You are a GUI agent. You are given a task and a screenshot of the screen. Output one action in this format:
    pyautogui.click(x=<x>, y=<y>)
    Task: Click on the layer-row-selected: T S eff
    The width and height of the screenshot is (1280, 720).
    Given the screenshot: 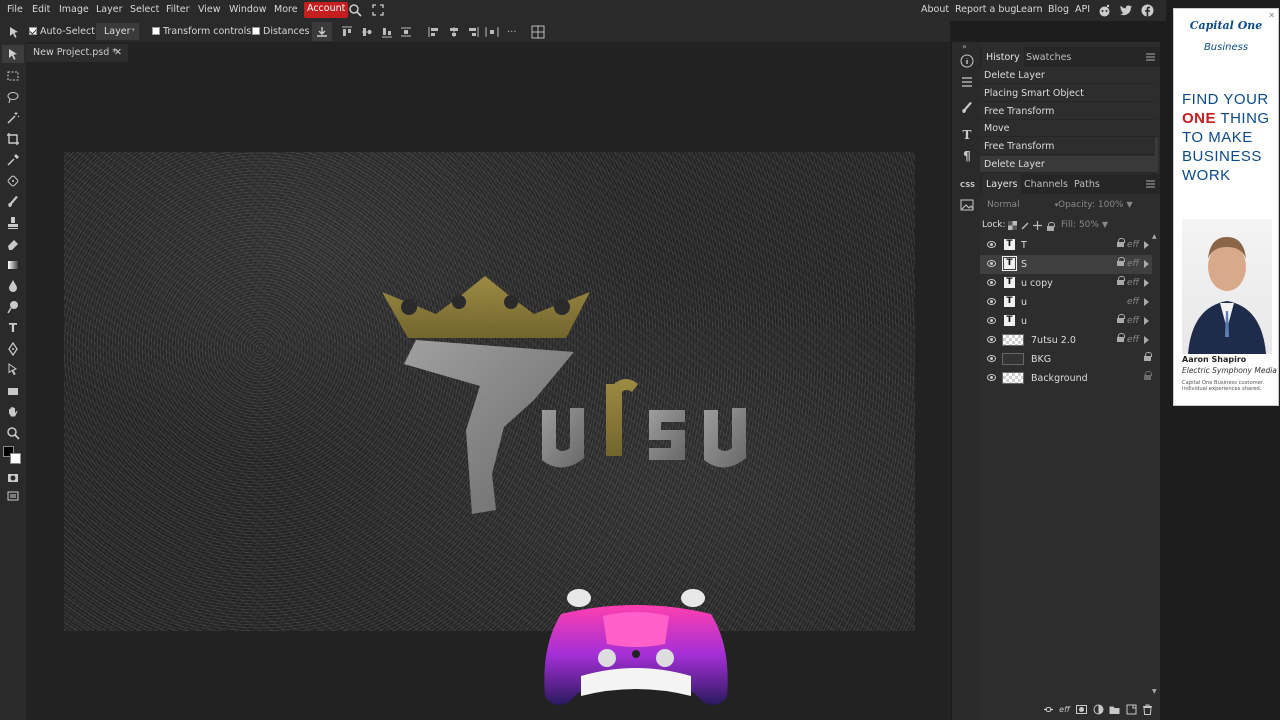 What is the action you would take?
    pyautogui.click(x=1066, y=264)
    